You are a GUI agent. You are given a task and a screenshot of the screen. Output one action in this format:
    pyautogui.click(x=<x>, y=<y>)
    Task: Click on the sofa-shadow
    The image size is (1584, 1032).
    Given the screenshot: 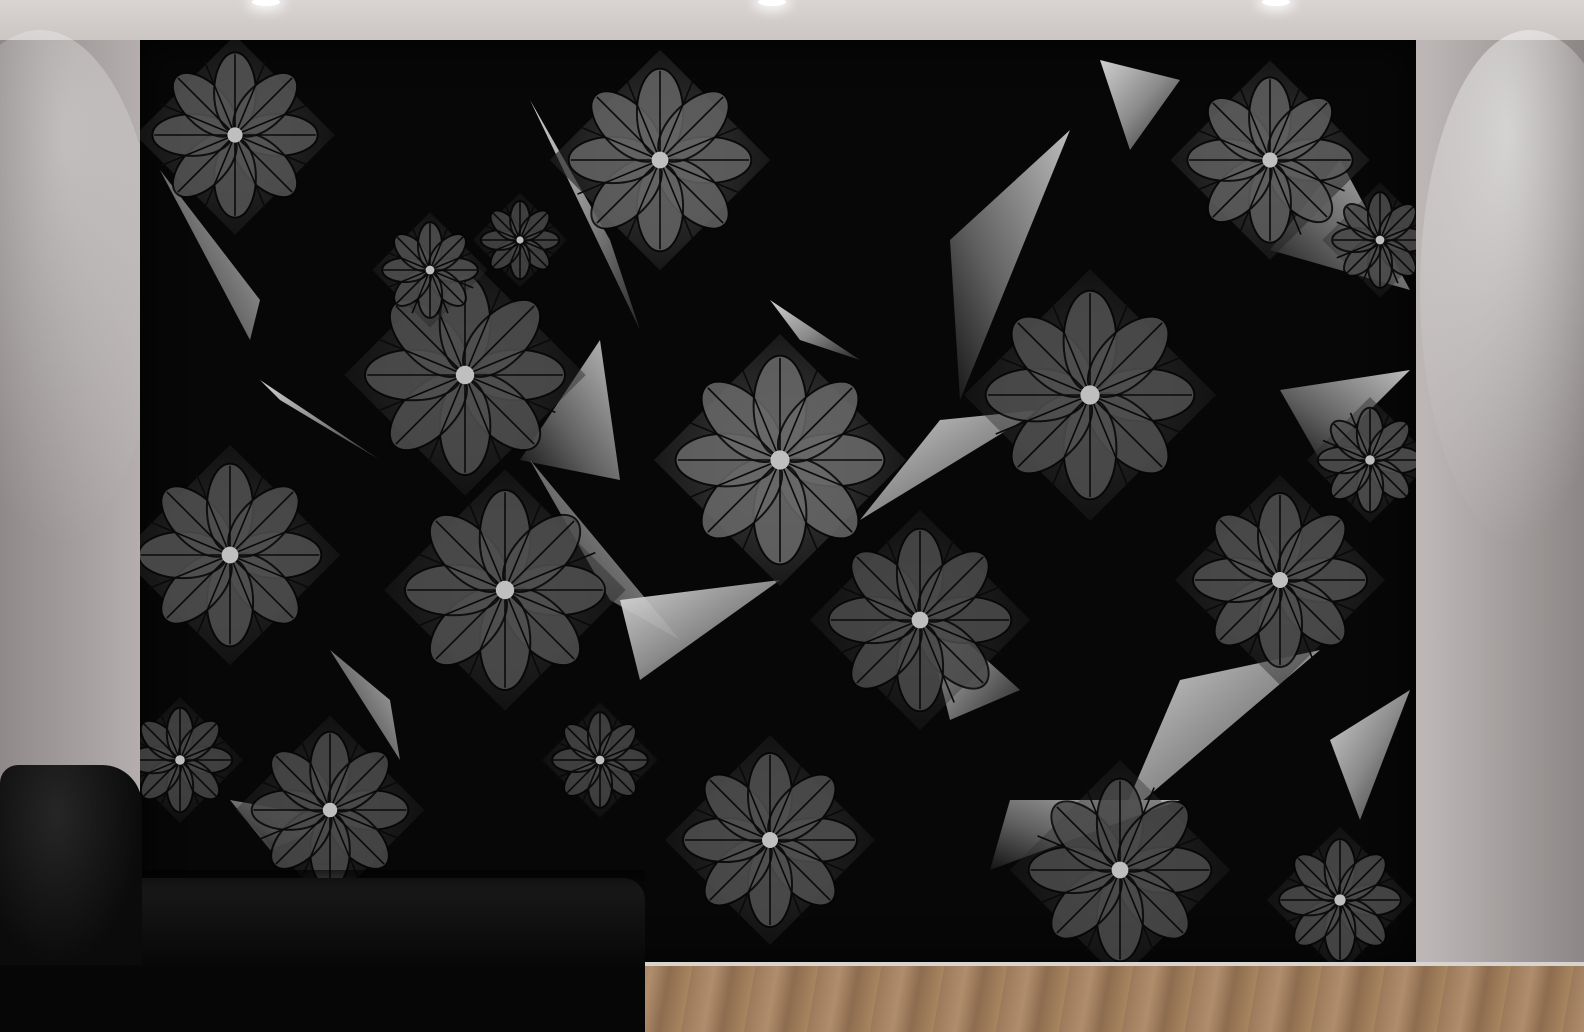 What is the action you would take?
    pyautogui.click(x=392, y=880)
    